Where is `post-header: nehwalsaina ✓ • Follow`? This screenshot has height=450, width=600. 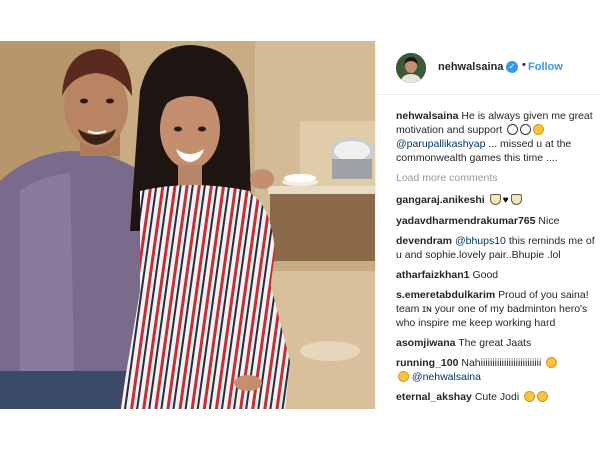
post-header: nehwalsaina ✓ • Follow is located at coordinates (488, 68).